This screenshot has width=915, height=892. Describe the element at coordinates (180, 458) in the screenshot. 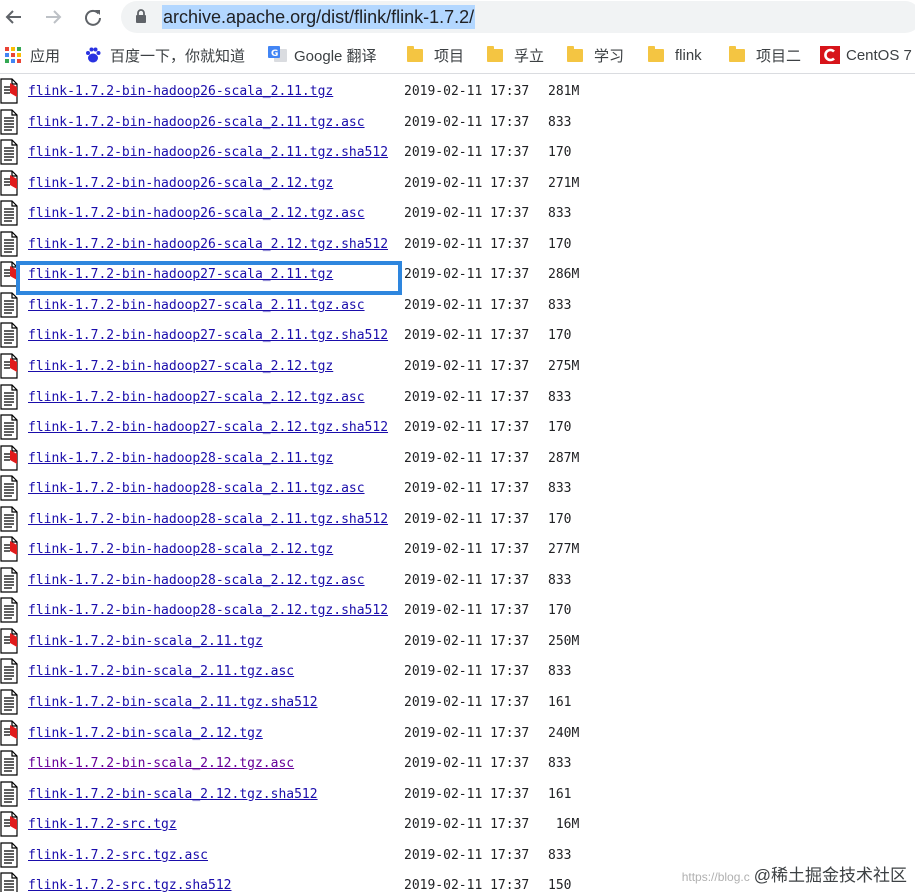

I see `file-link: flink-1.7.2-bin-hadoop28-scala_2.11.tgz` at that location.